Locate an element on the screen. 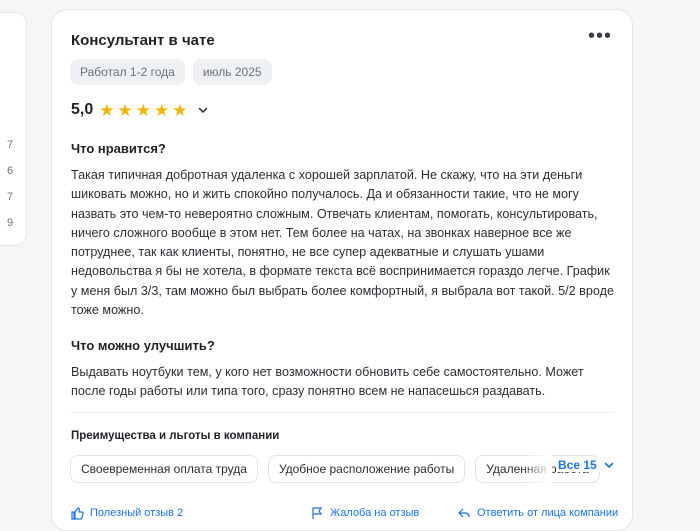 This screenshot has height=531, width=700. more-options-icon: ••• is located at coordinates (600, 36).